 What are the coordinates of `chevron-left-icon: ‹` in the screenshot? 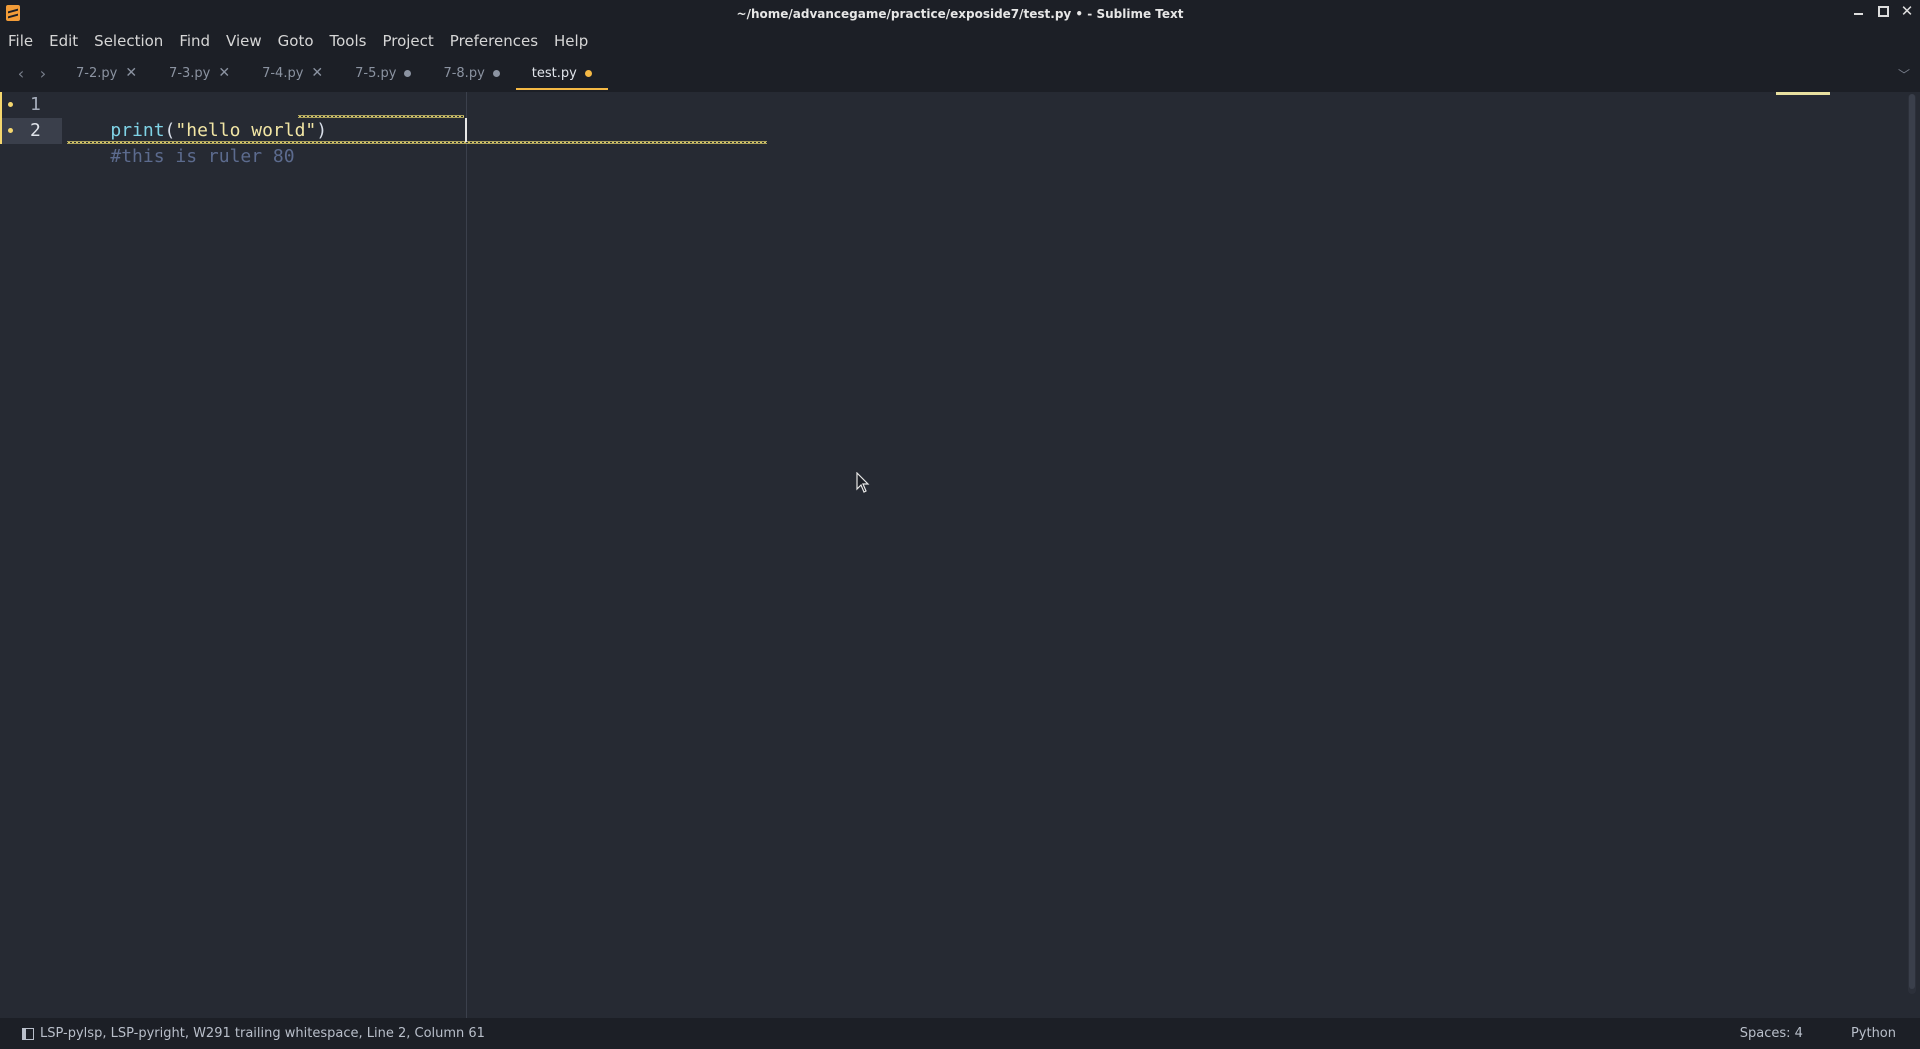 It's located at (21, 73).